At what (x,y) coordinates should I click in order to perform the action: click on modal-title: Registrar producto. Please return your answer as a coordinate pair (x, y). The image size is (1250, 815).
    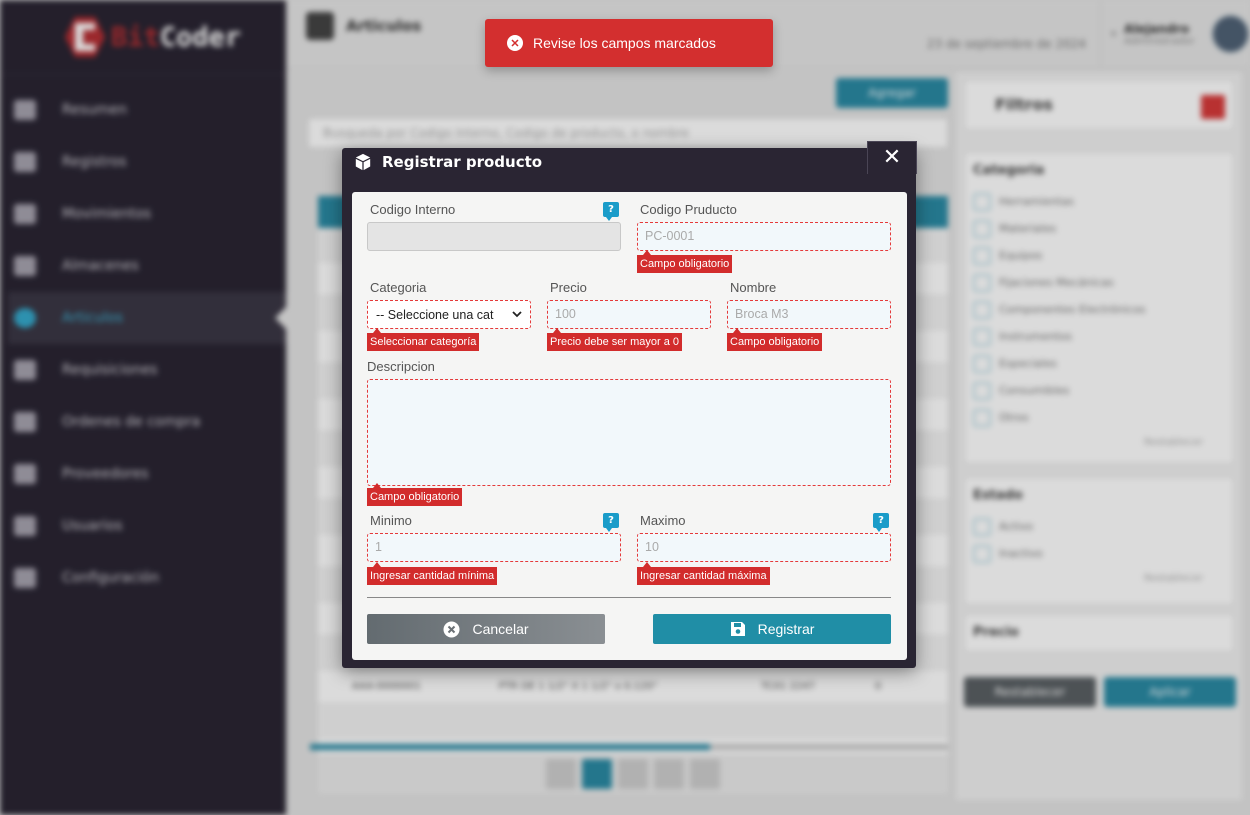
    Looking at the image, I should click on (462, 162).